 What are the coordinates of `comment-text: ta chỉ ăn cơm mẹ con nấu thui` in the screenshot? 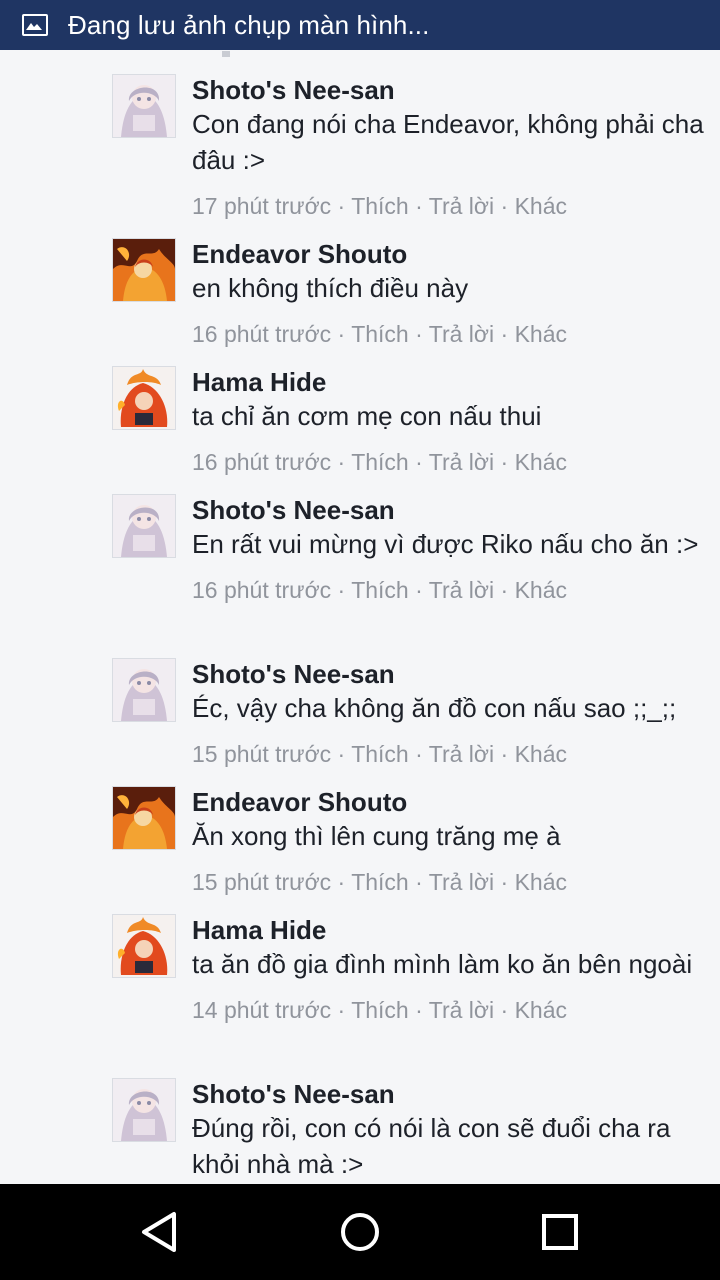 It's located at (367, 416).